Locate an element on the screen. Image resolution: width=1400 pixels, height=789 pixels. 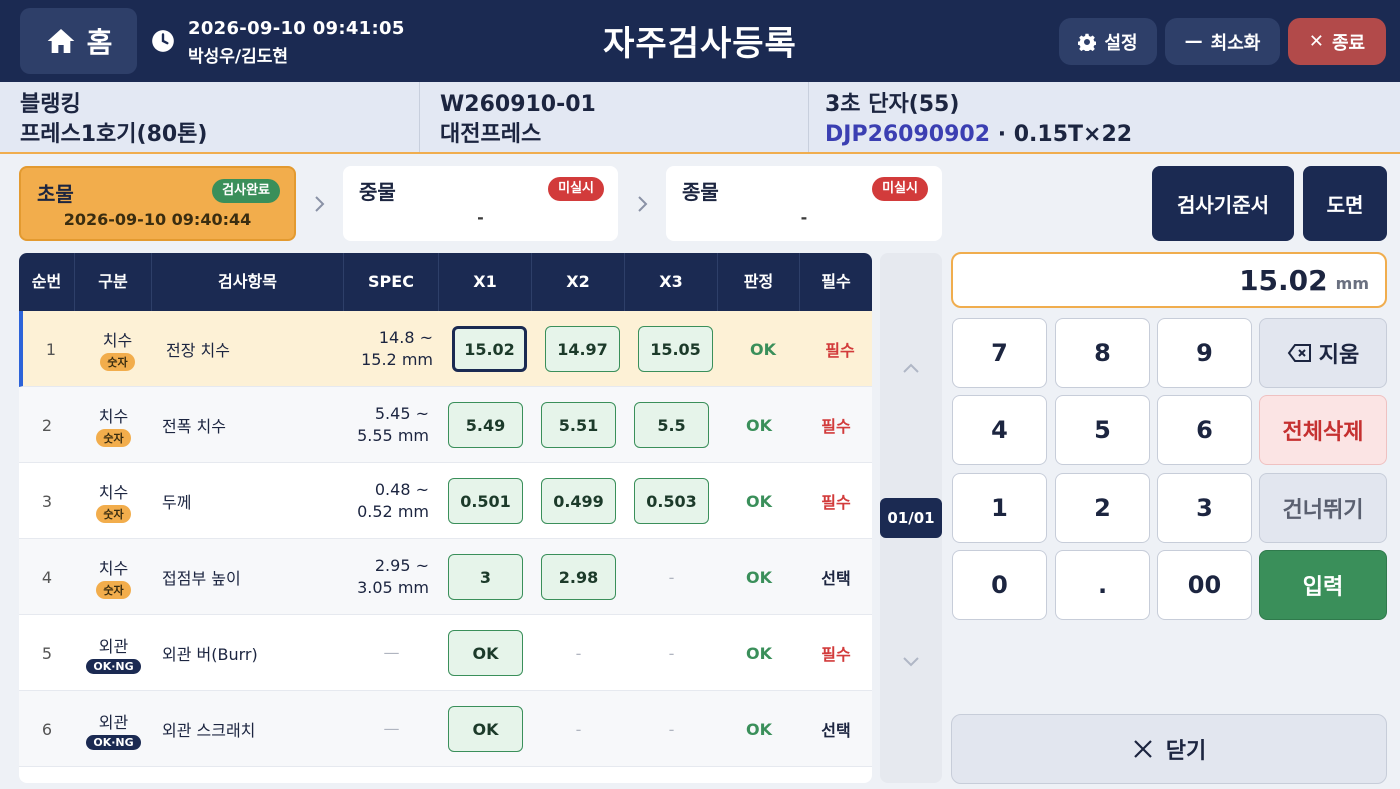
home-button: 홈 is located at coordinates (78, 41).